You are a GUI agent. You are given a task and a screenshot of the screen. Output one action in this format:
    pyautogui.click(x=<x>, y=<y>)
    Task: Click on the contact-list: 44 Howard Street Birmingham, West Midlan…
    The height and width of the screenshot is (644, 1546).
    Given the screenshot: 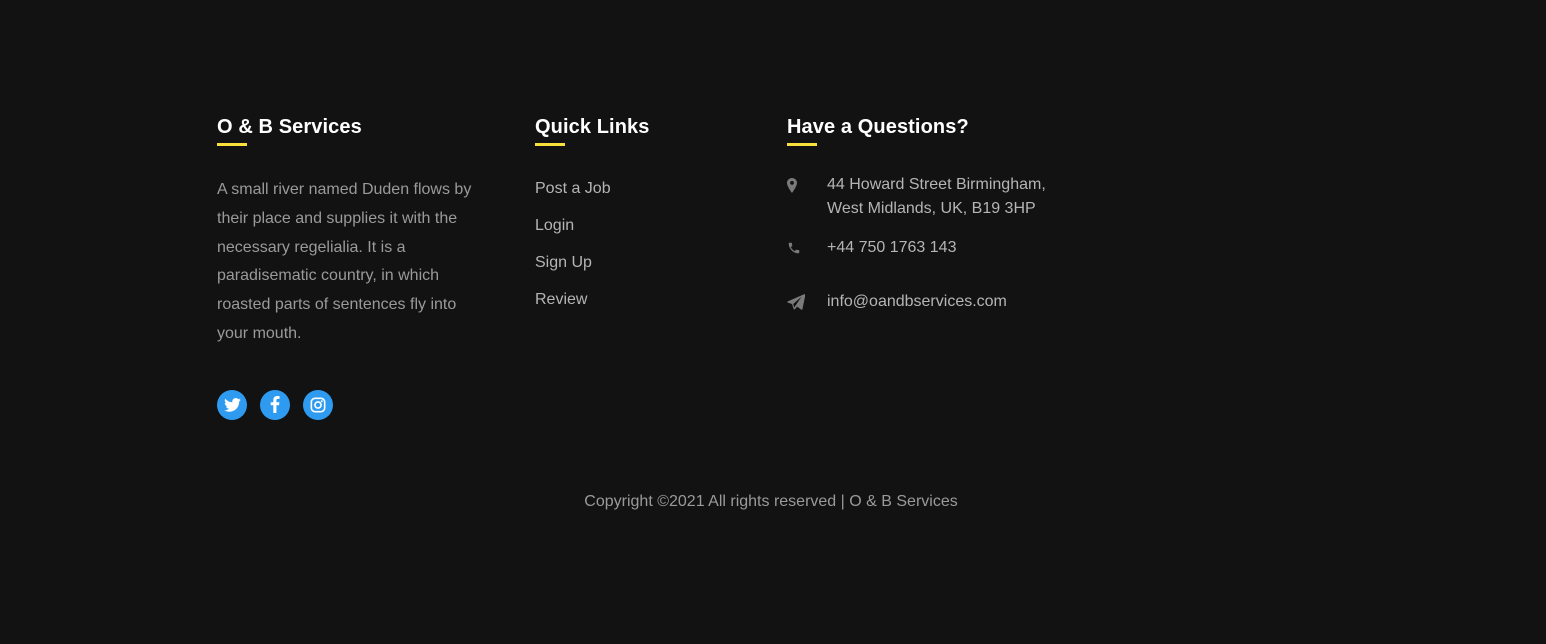 What is the action you would take?
    pyautogui.click(x=937, y=243)
    